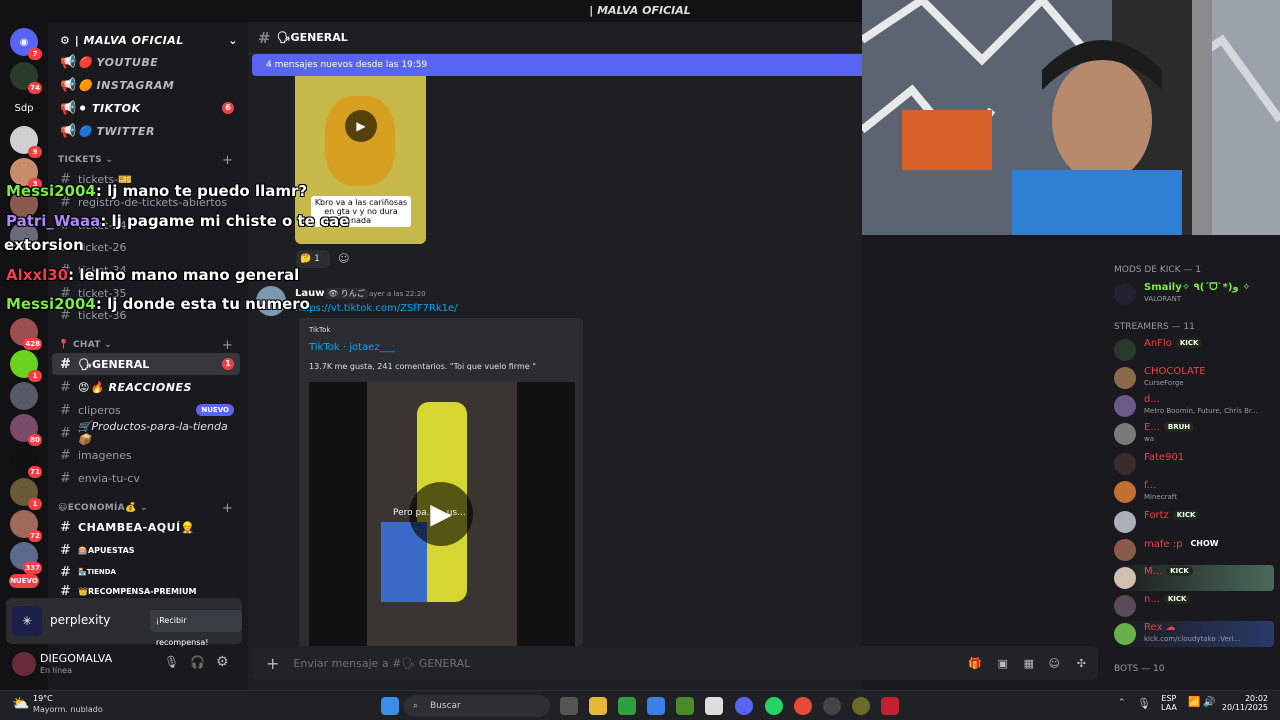  I want to click on member-item: AnFlo KICK, so click(1194, 350).